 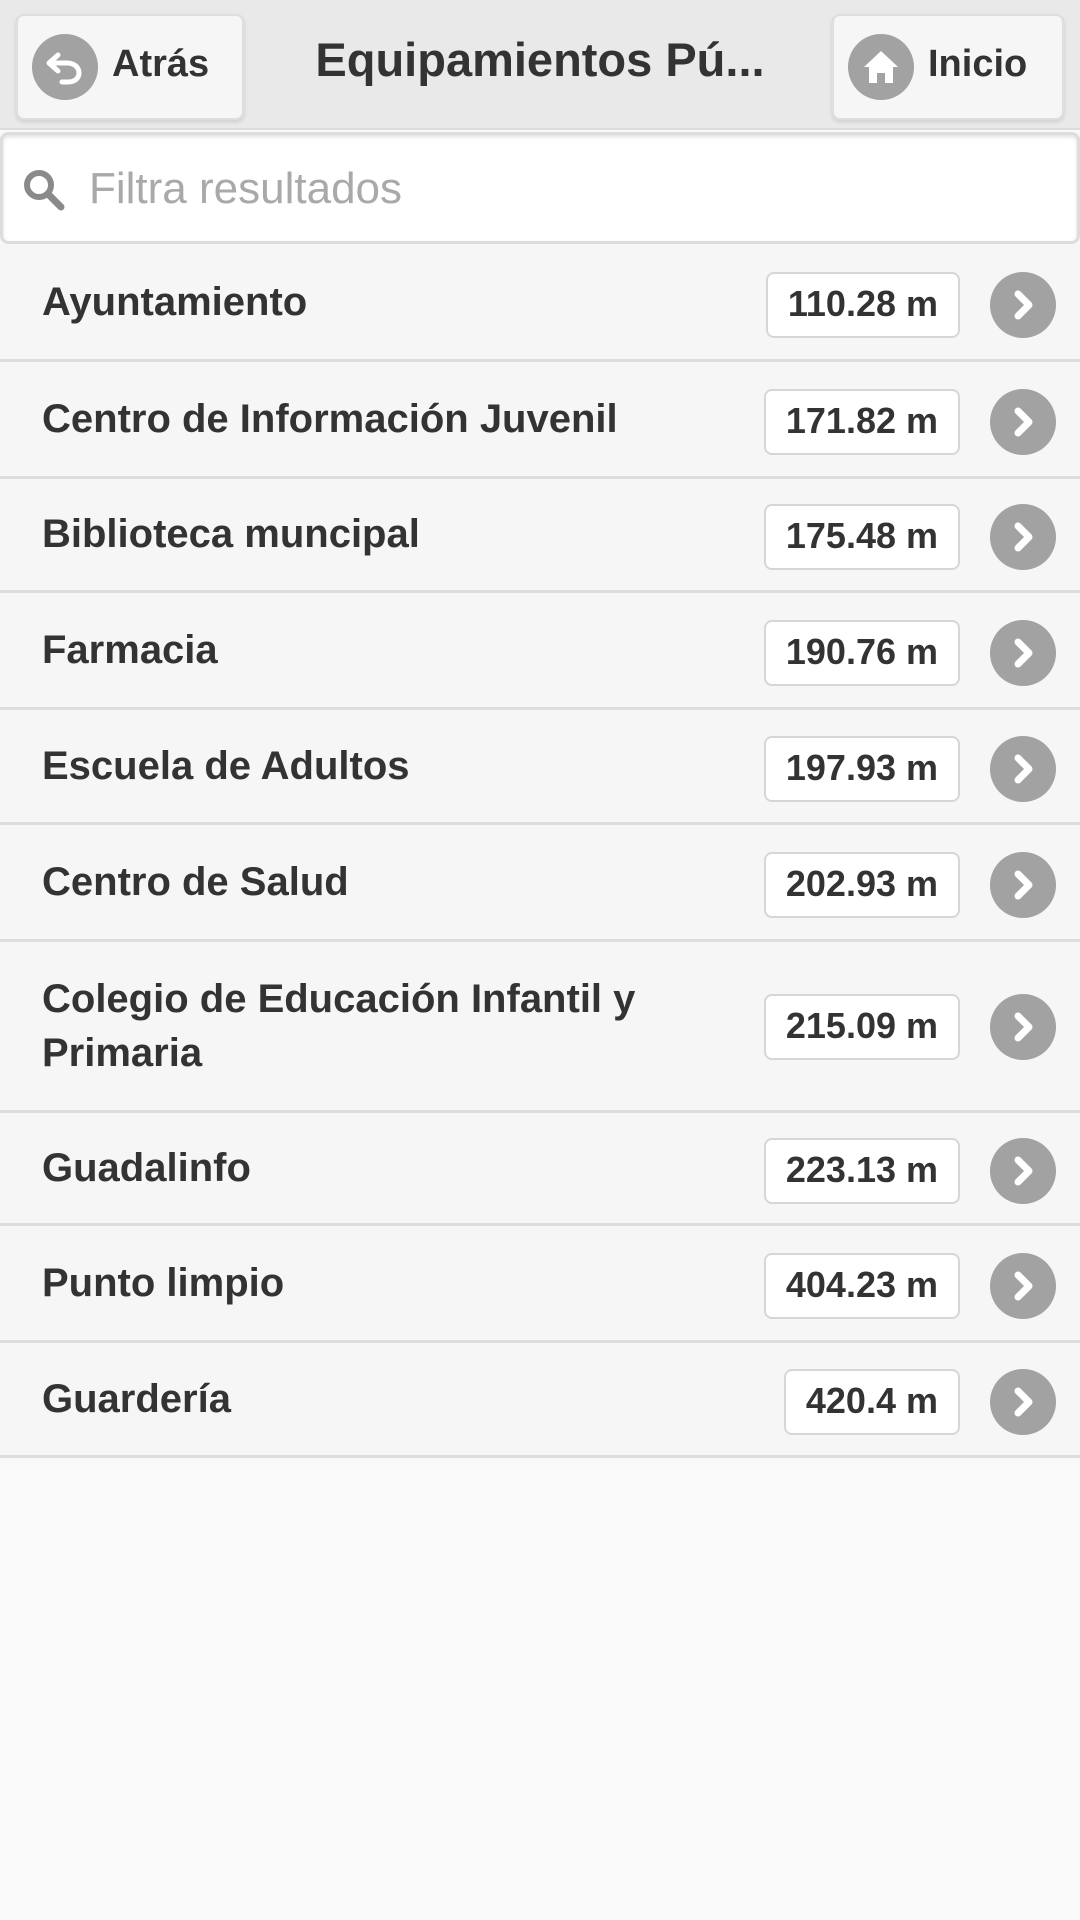 What do you see at coordinates (136, 1399) in the screenshot?
I see `item-name: Guardería` at bounding box center [136, 1399].